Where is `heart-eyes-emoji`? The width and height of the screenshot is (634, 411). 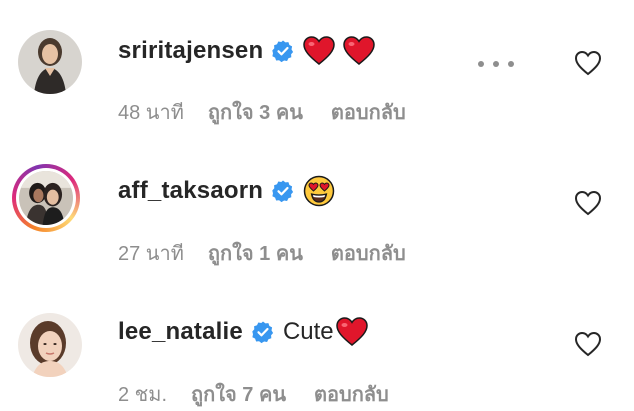 heart-eyes-emoji is located at coordinates (319, 191).